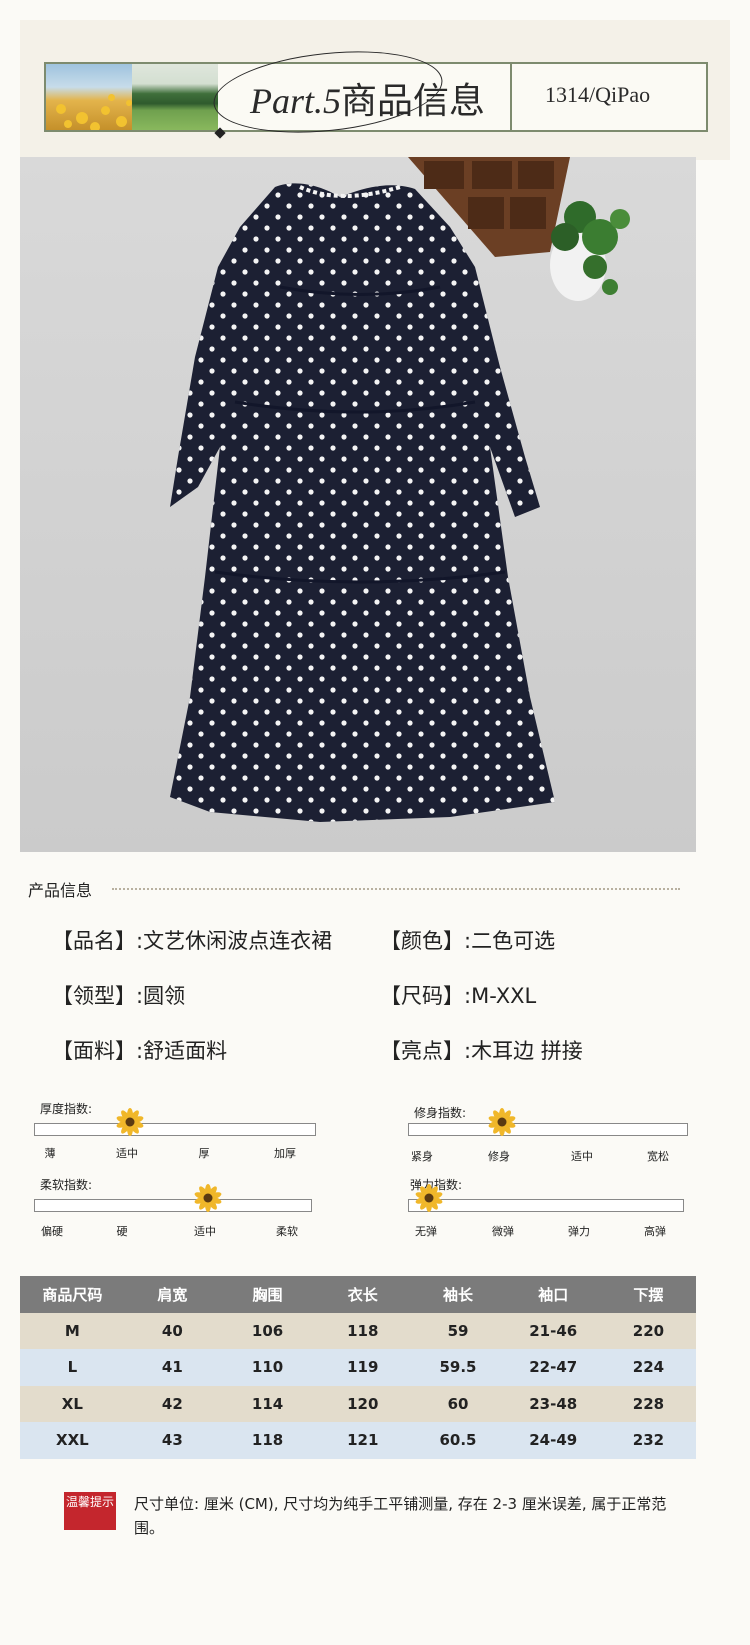 The height and width of the screenshot is (1645, 750). Describe the element at coordinates (72, 1440) in the screenshot. I see `table-cell: XXL` at that location.